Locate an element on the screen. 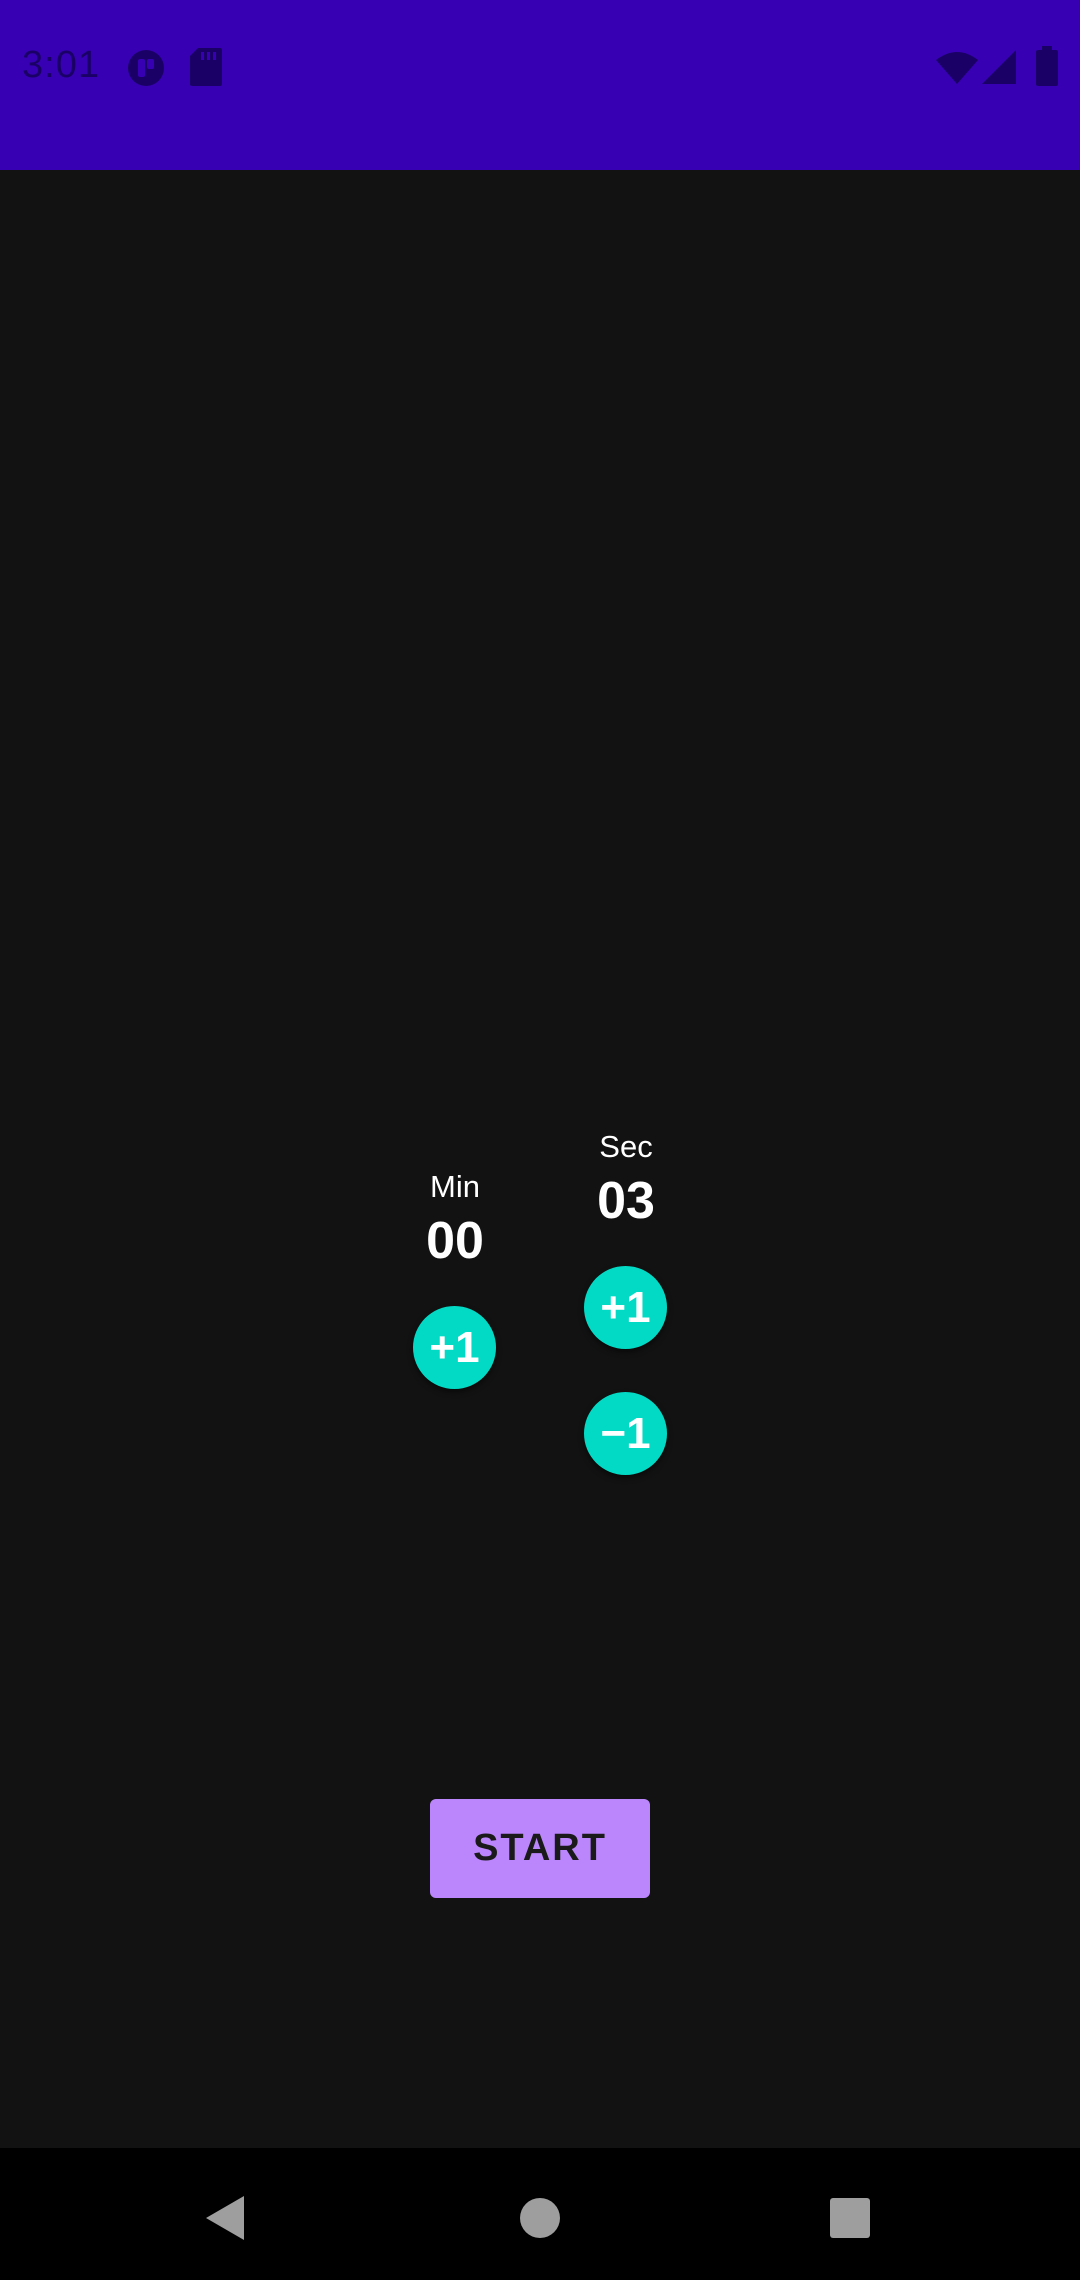 The image size is (1080, 2280). navigation-bar is located at coordinates (540, 2214).